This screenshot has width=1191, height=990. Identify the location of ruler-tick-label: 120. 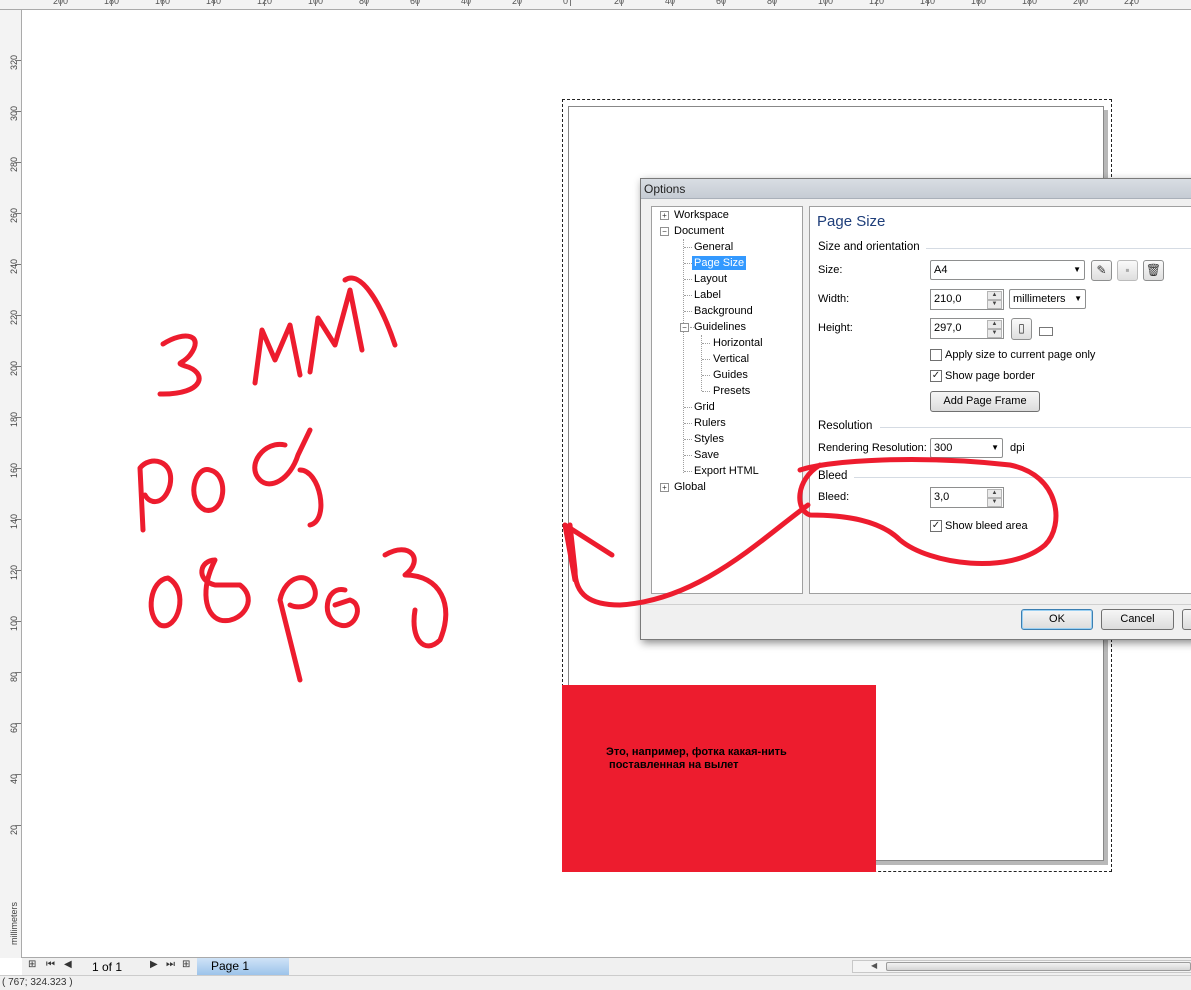
(14, 572).